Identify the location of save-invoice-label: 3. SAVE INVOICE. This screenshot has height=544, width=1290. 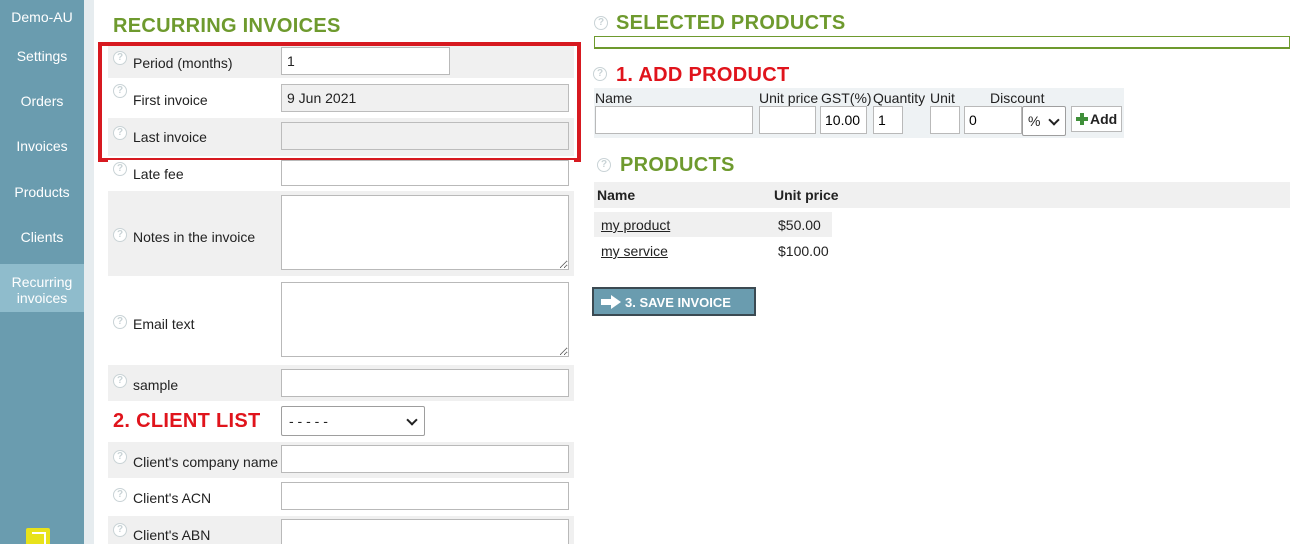
(678, 302).